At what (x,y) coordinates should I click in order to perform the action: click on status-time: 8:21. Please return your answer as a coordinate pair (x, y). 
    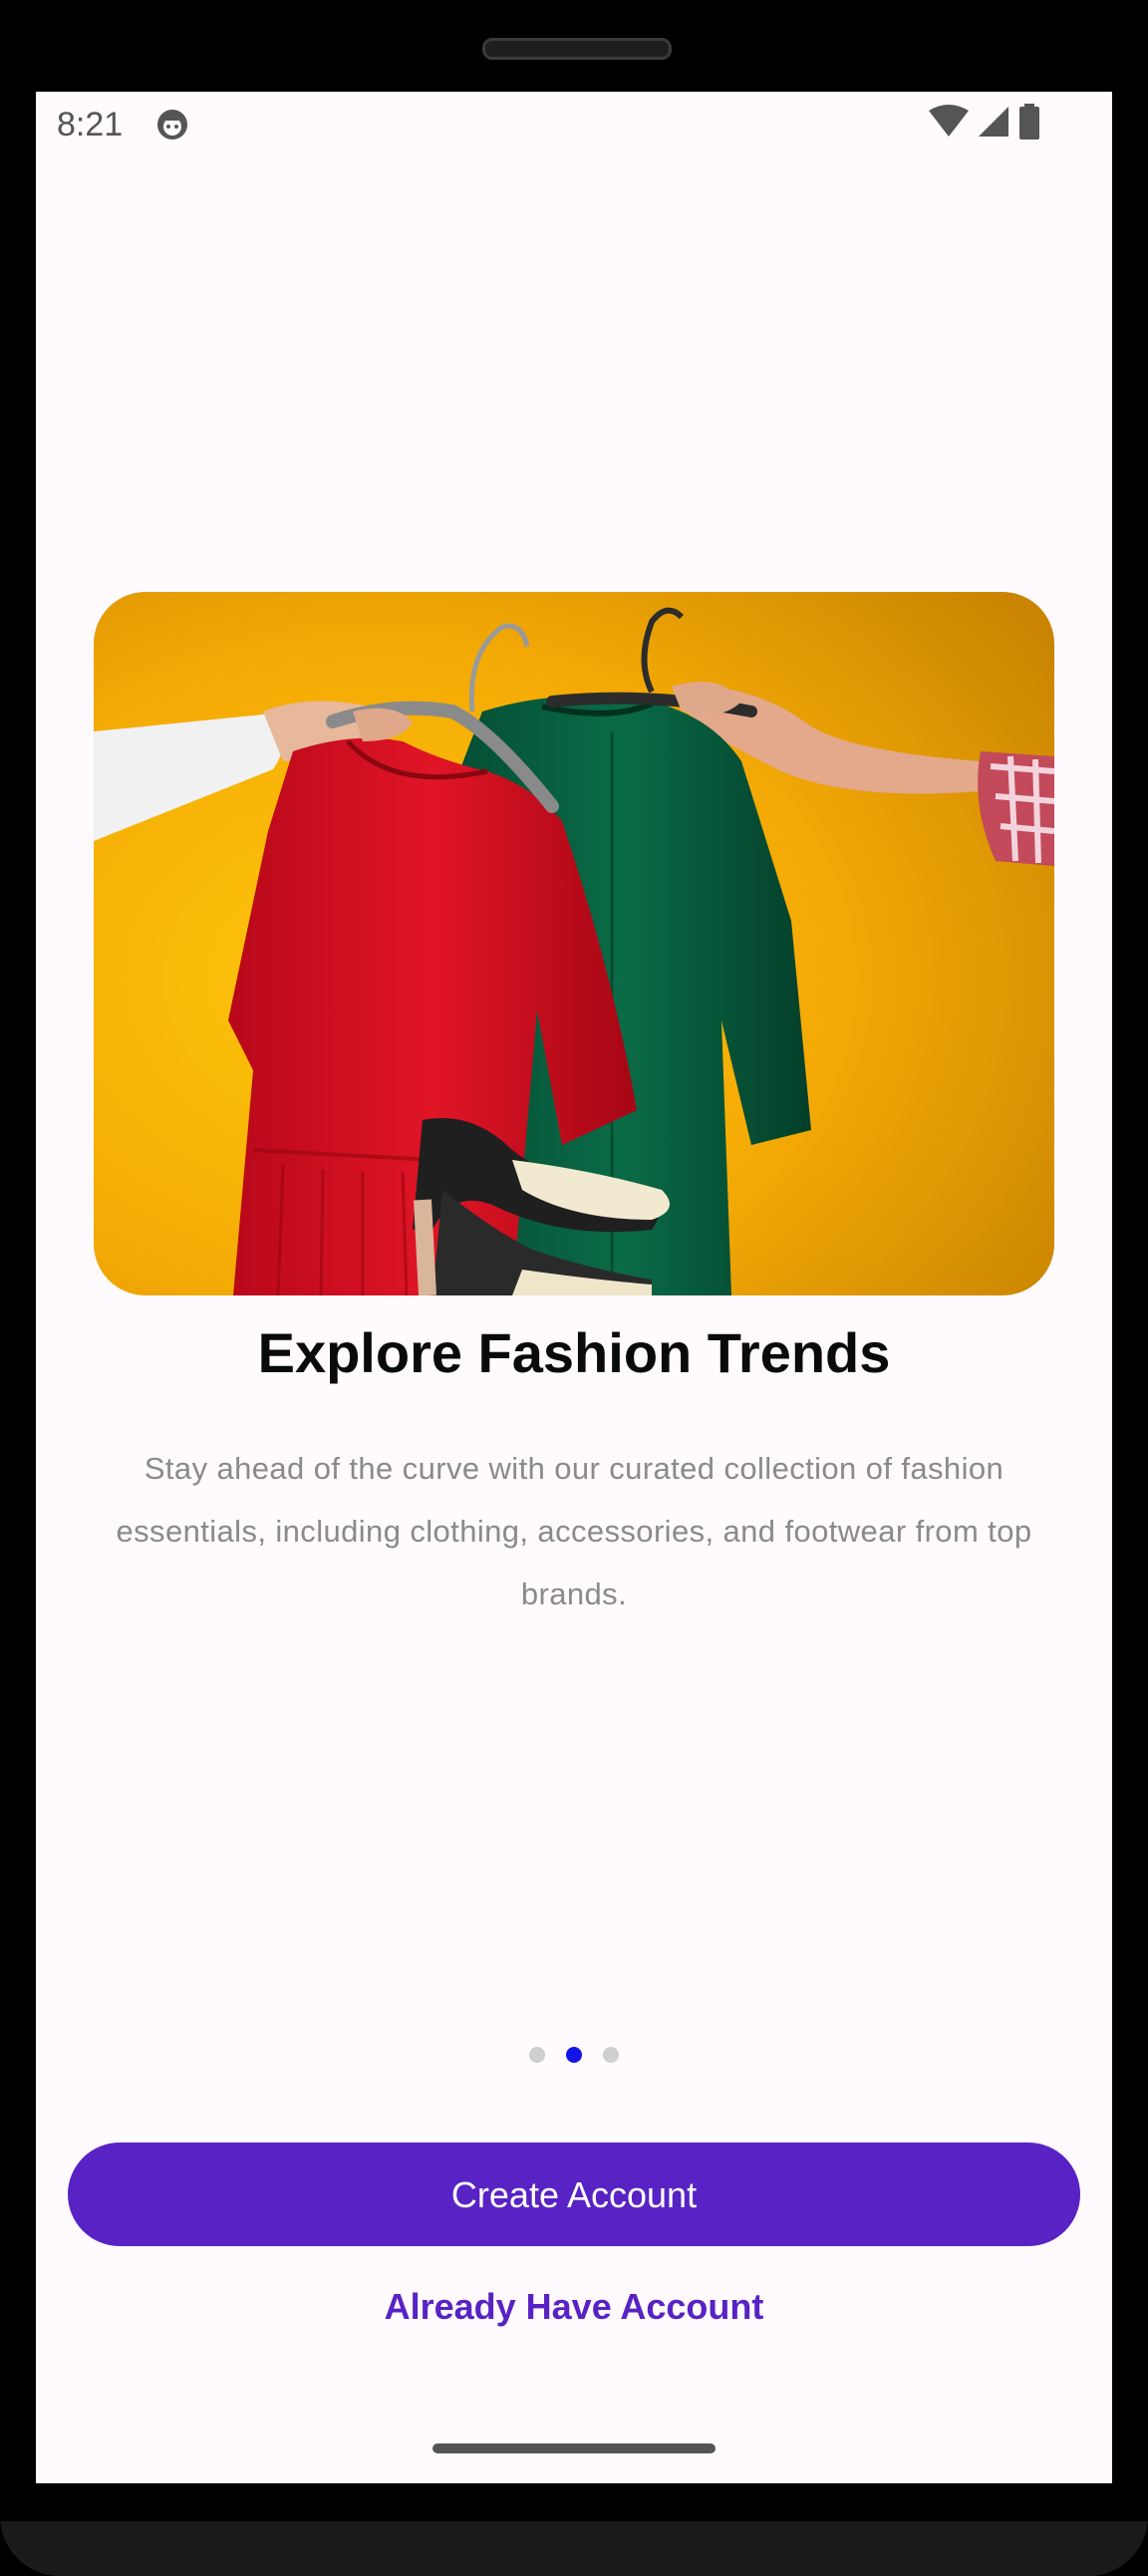
    Looking at the image, I should click on (90, 124).